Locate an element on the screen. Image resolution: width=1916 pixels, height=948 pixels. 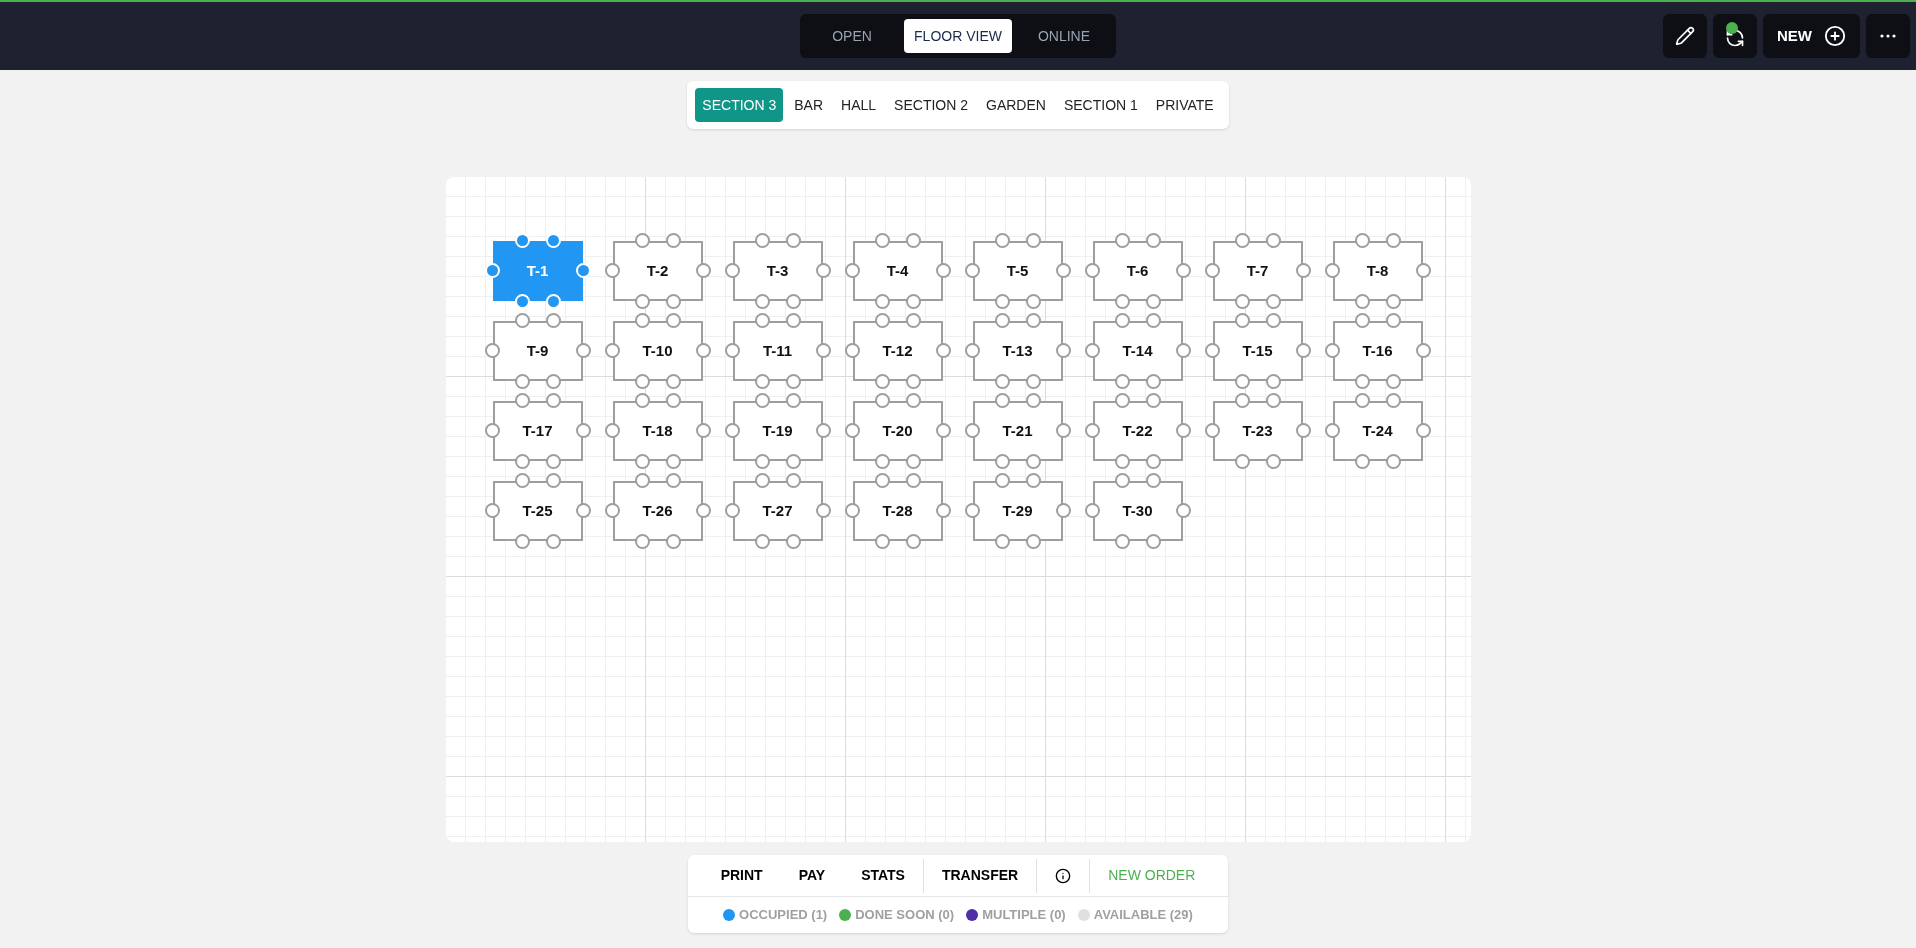
pencil-icon is located at coordinates (1685, 36).